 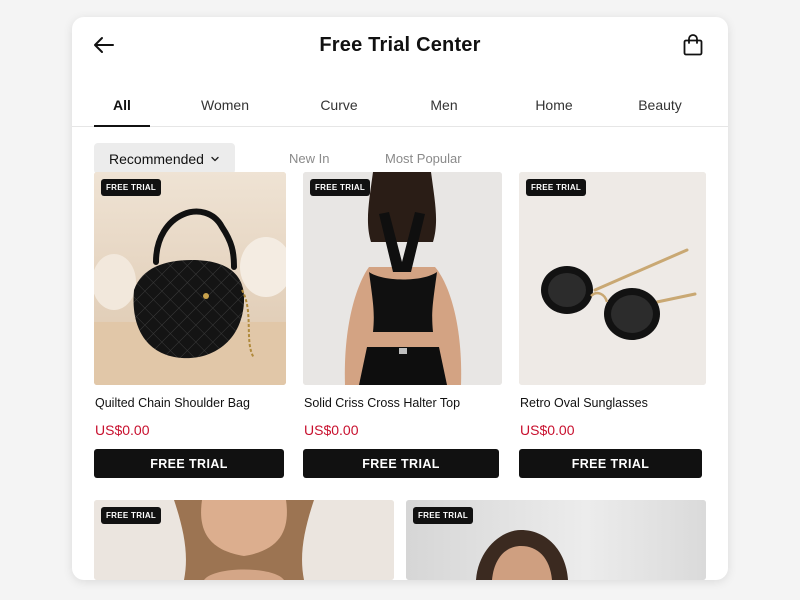 I want to click on tab-beauty: Beauty, so click(x=660, y=105).